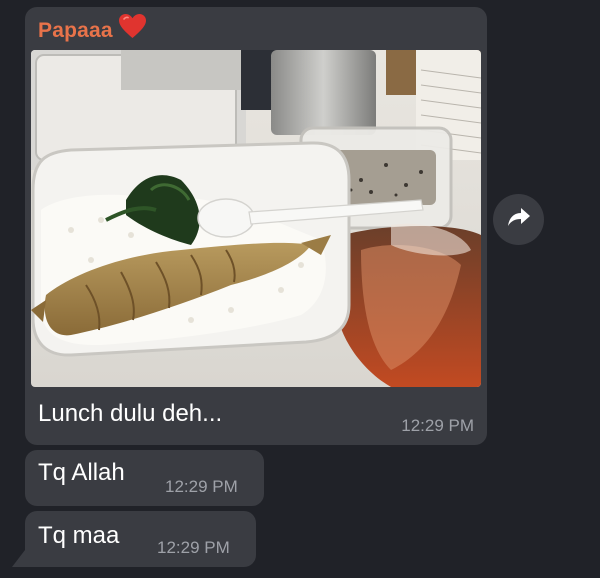  What do you see at coordinates (78, 536) in the screenshot?
I see `message-text: Tq maa` at bounding box center [78, 536].